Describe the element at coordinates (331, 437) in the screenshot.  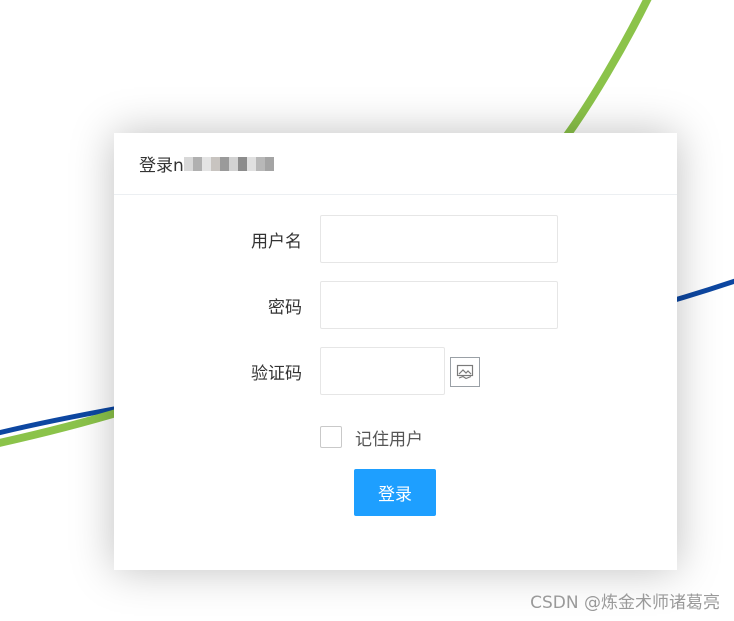
I see `remember-checkbox` at that location.